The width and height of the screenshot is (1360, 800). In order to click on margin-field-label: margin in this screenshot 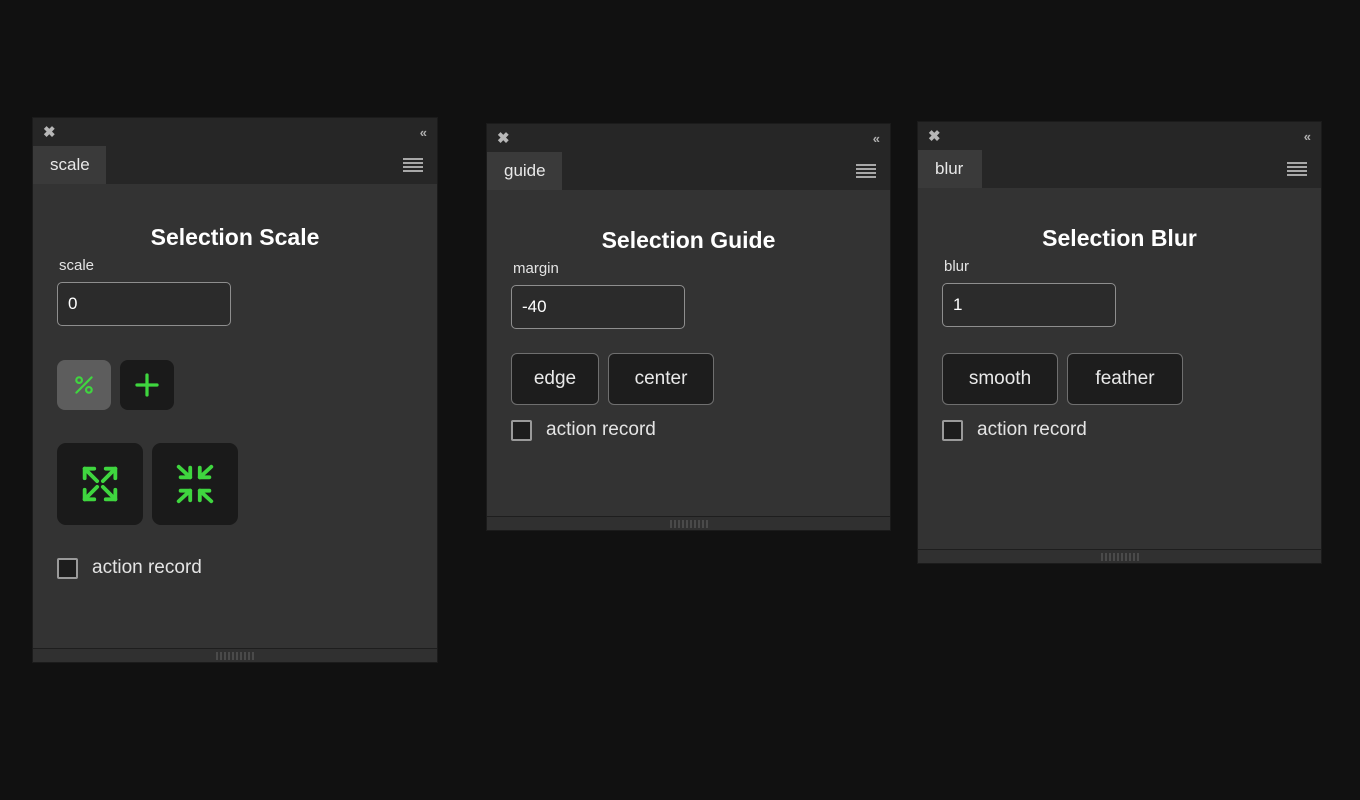, I will do `click(536, 268)`.